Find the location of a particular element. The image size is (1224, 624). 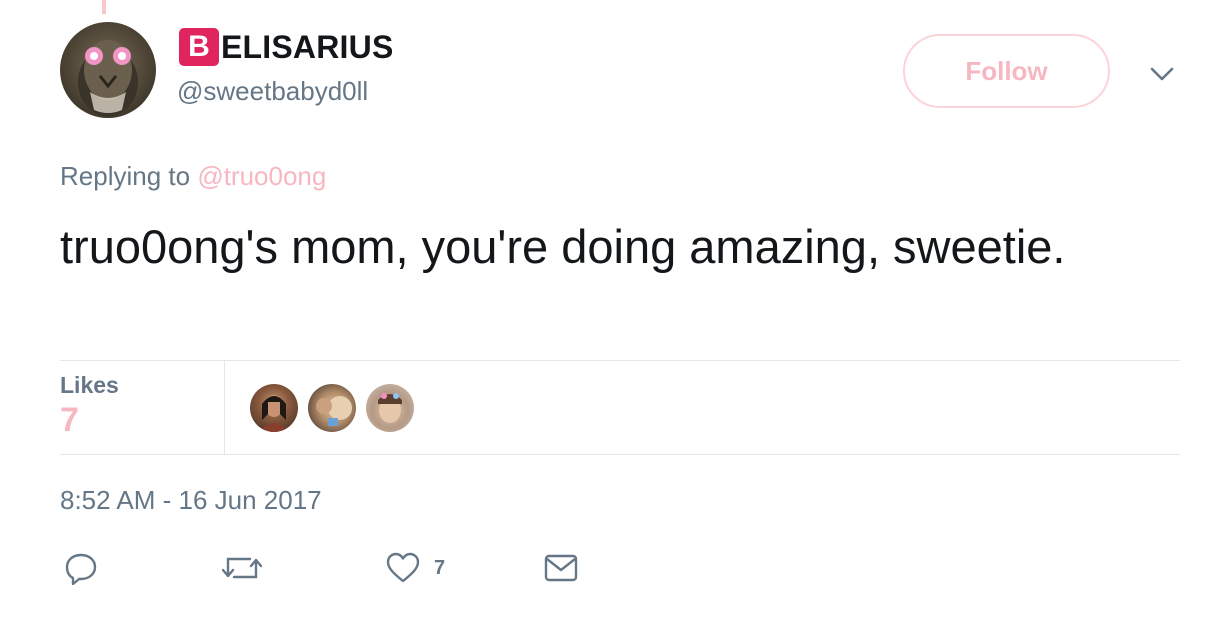

like-count: 7 is located at coordinates (440, 567).